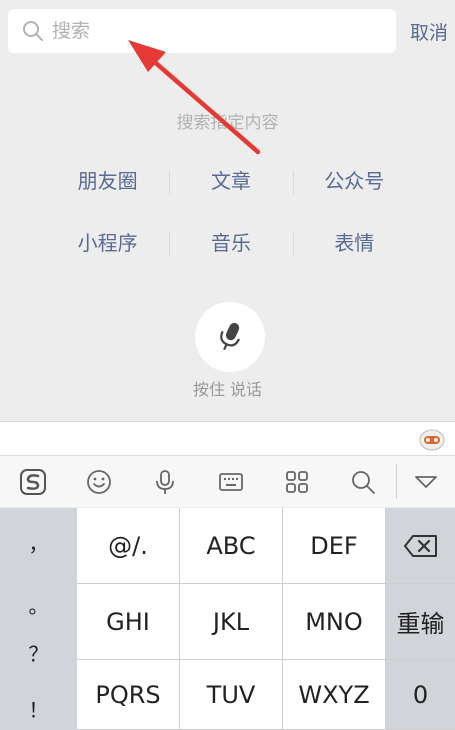  What do you see at coordinates (128, 695) in the screenshot?
I see `key-pqrs: PQRS` at bounding box center [128, 695].